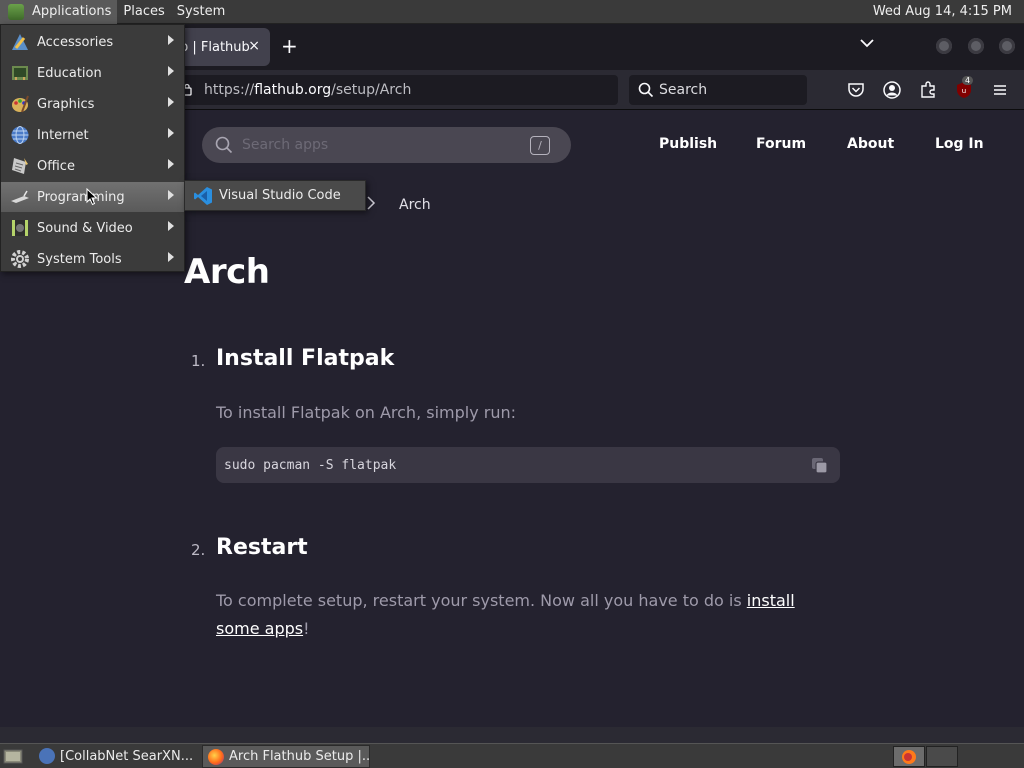 This screenshot has height=768, width=1024. Describe the element at coordinates (293, 90) in the screenshot. I see `url-host: flathub.org` at that location.